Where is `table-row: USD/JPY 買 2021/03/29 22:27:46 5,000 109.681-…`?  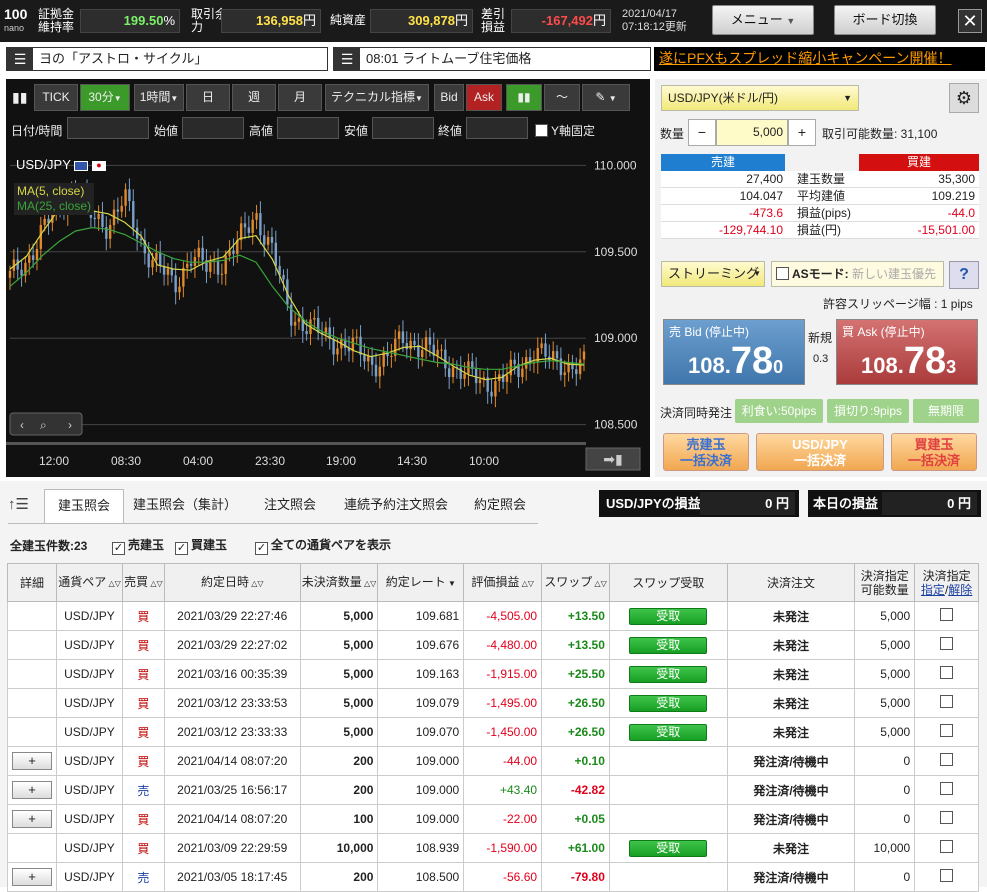
table-row: USD/JPY 買 2021/03/29 22:27:46 5,000 109.681-… is located at coordinates (493, 616).